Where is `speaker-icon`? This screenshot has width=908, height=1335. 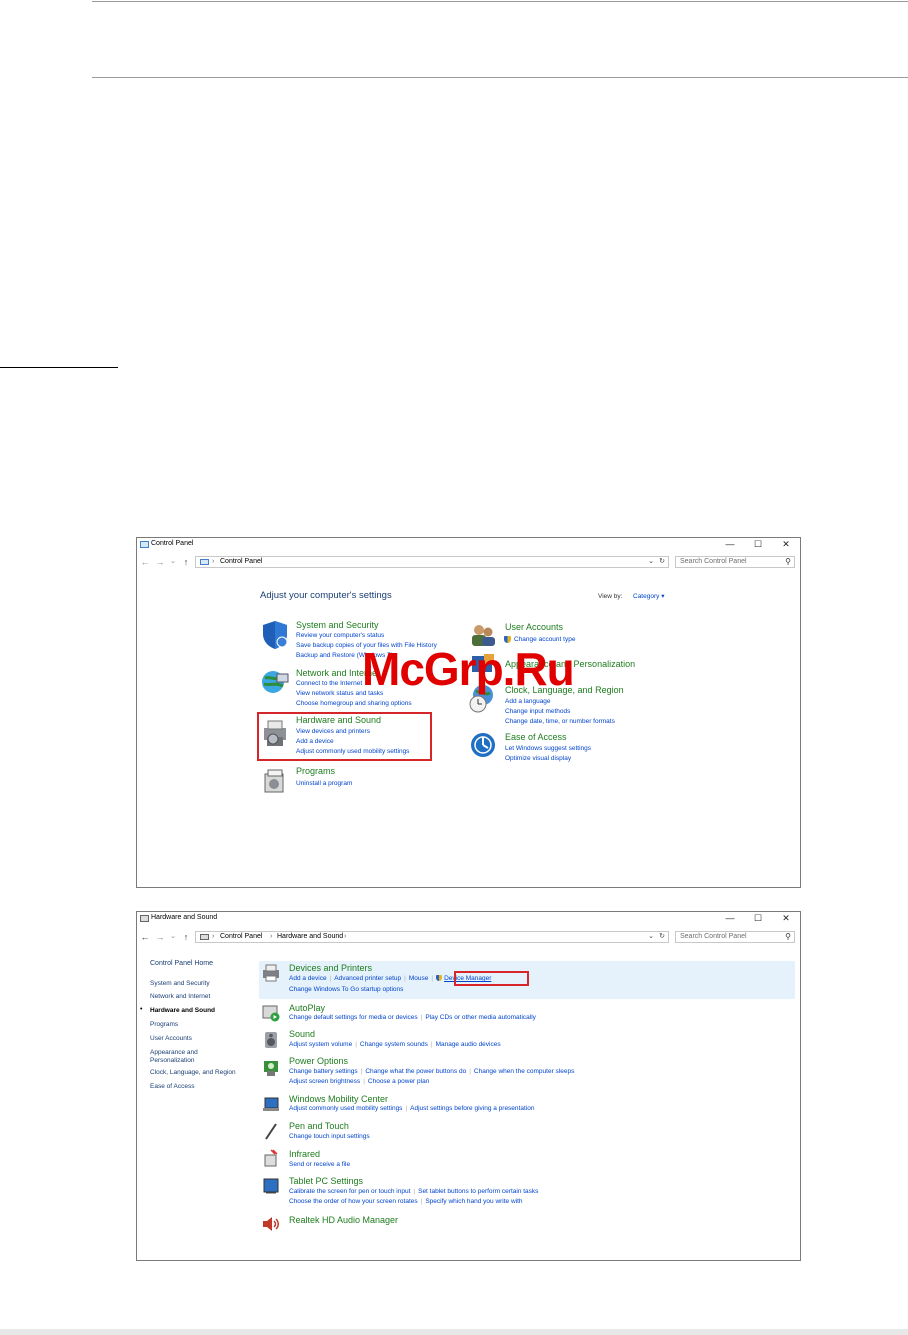 speaker-icon is located at coordinates (271, 1040).